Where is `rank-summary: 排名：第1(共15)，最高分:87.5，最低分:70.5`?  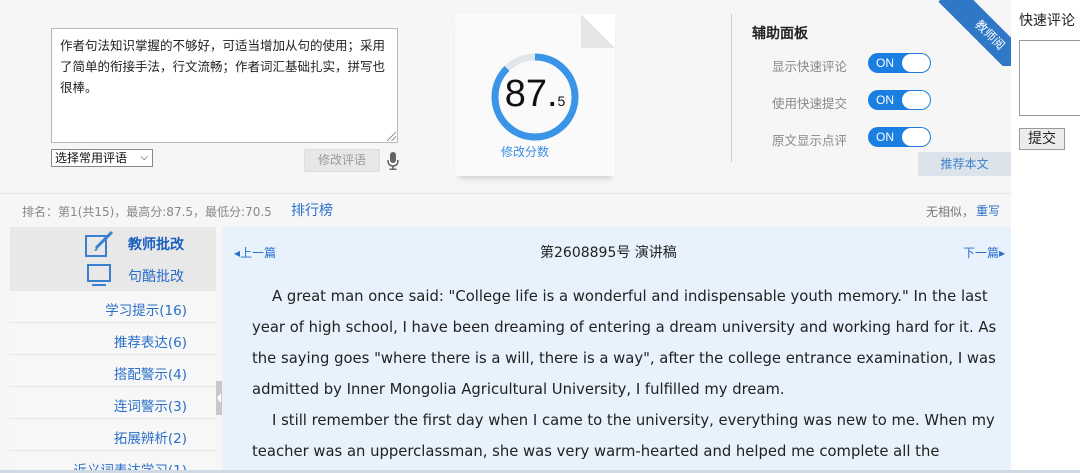 rank-summary: 排名：第1(共15)，最高分:87.5，最低分:70.5 is located at coordinates (147, 212).